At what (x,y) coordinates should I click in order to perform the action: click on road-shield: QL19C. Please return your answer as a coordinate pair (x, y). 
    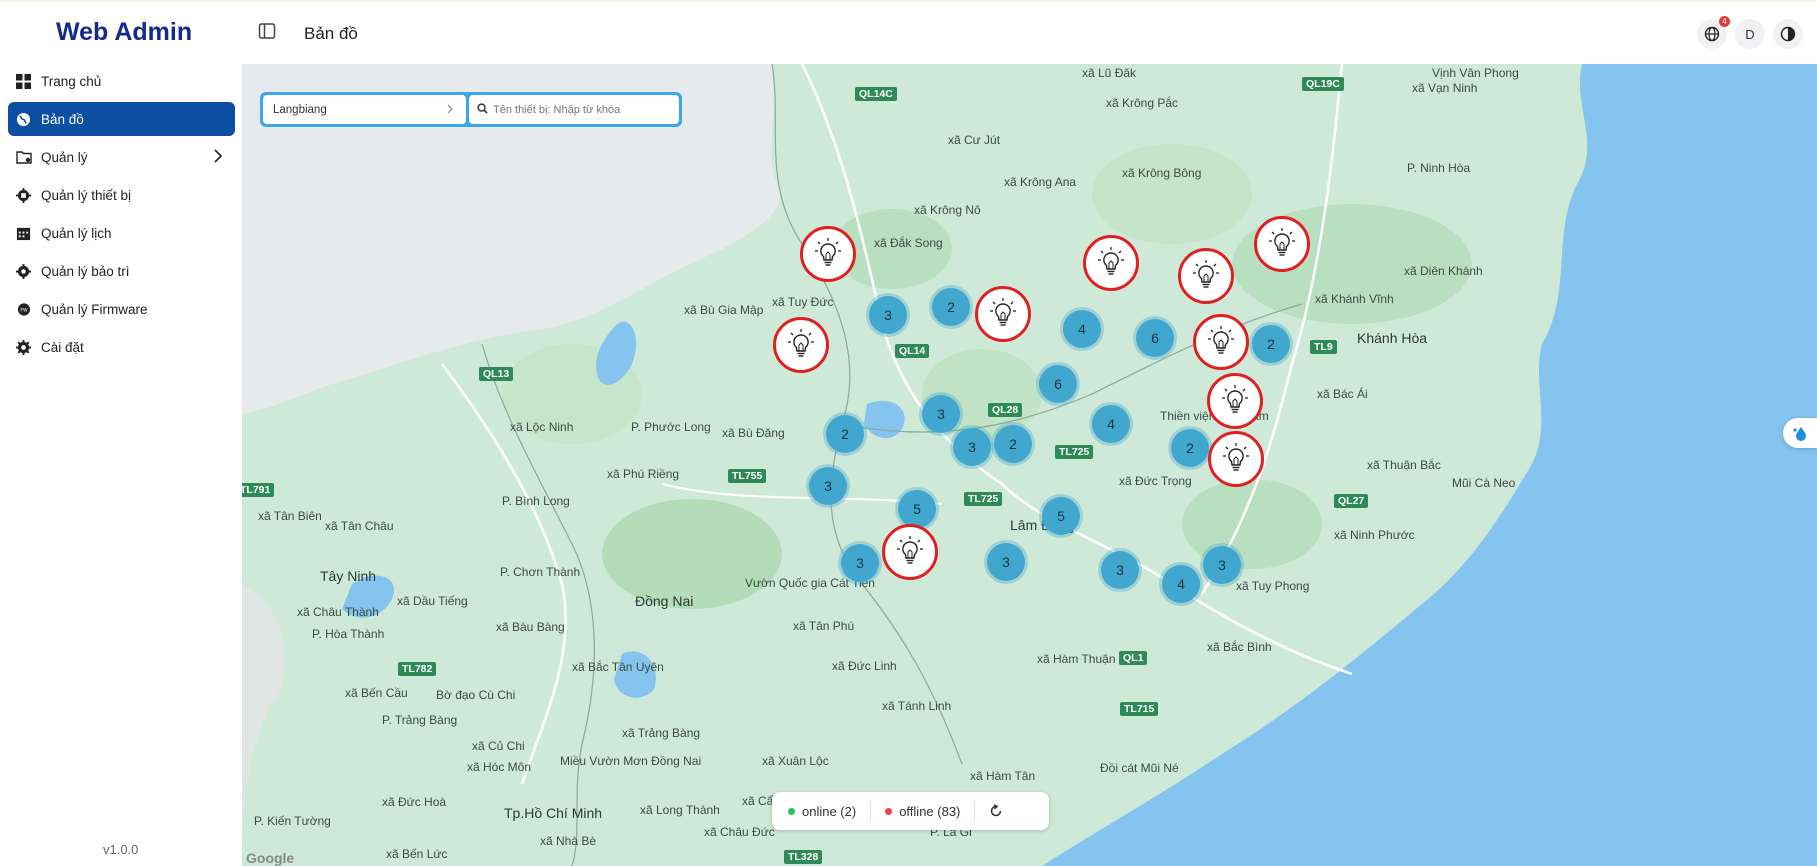
    Looking at the image, I should click on (1323, 84).